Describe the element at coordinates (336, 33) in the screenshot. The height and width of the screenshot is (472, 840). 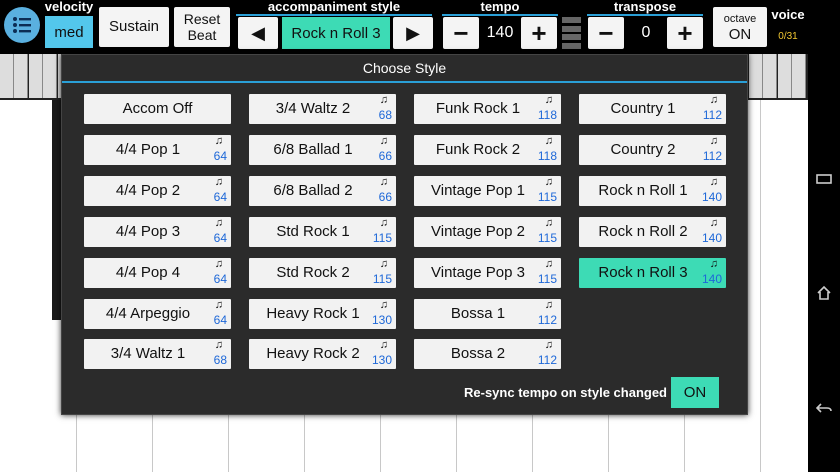
I see `current-style-display: Rock n Roll 3` at that location.